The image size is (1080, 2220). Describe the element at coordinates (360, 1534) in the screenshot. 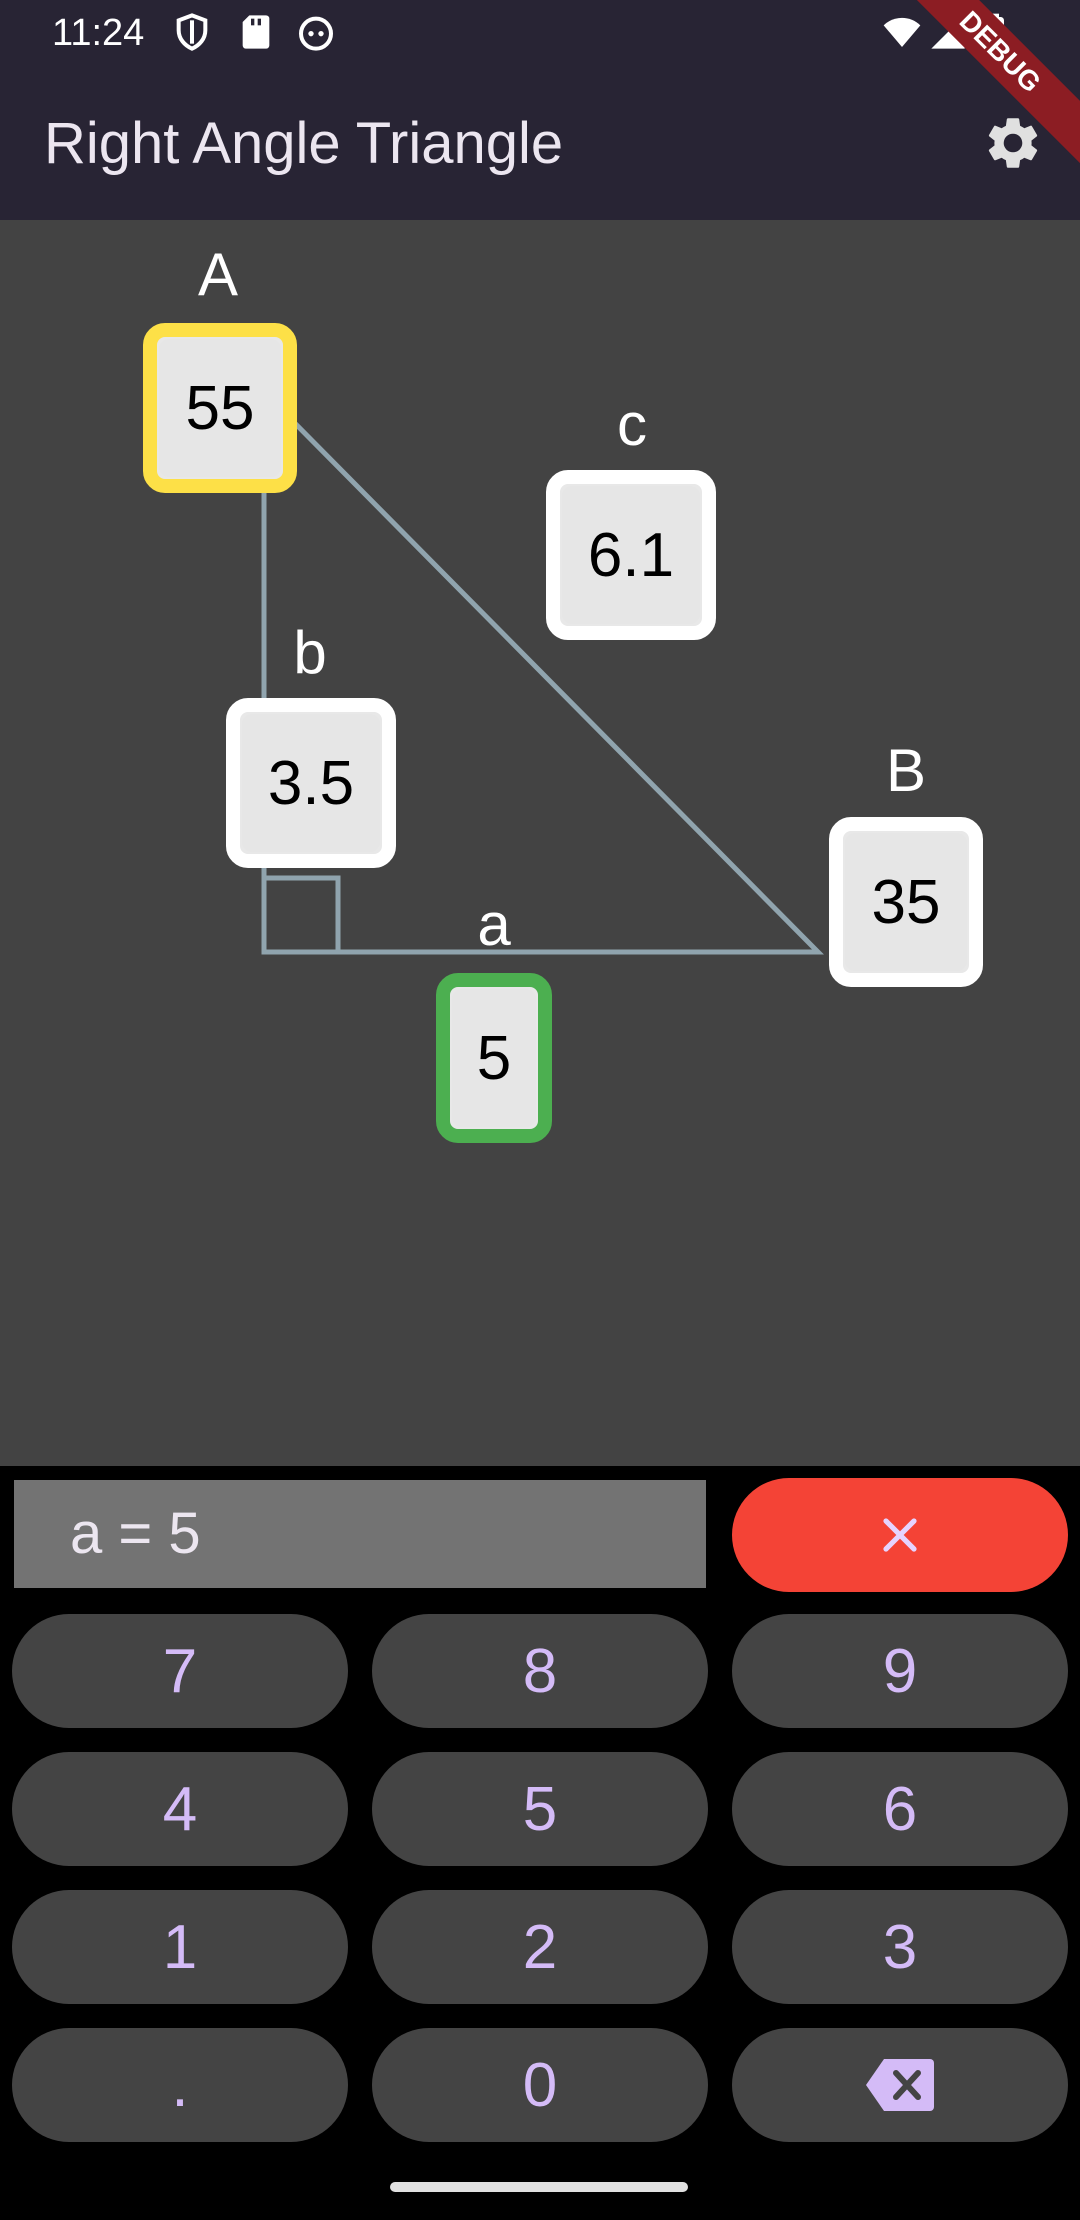

I see `input-display: a = 5` at that location.